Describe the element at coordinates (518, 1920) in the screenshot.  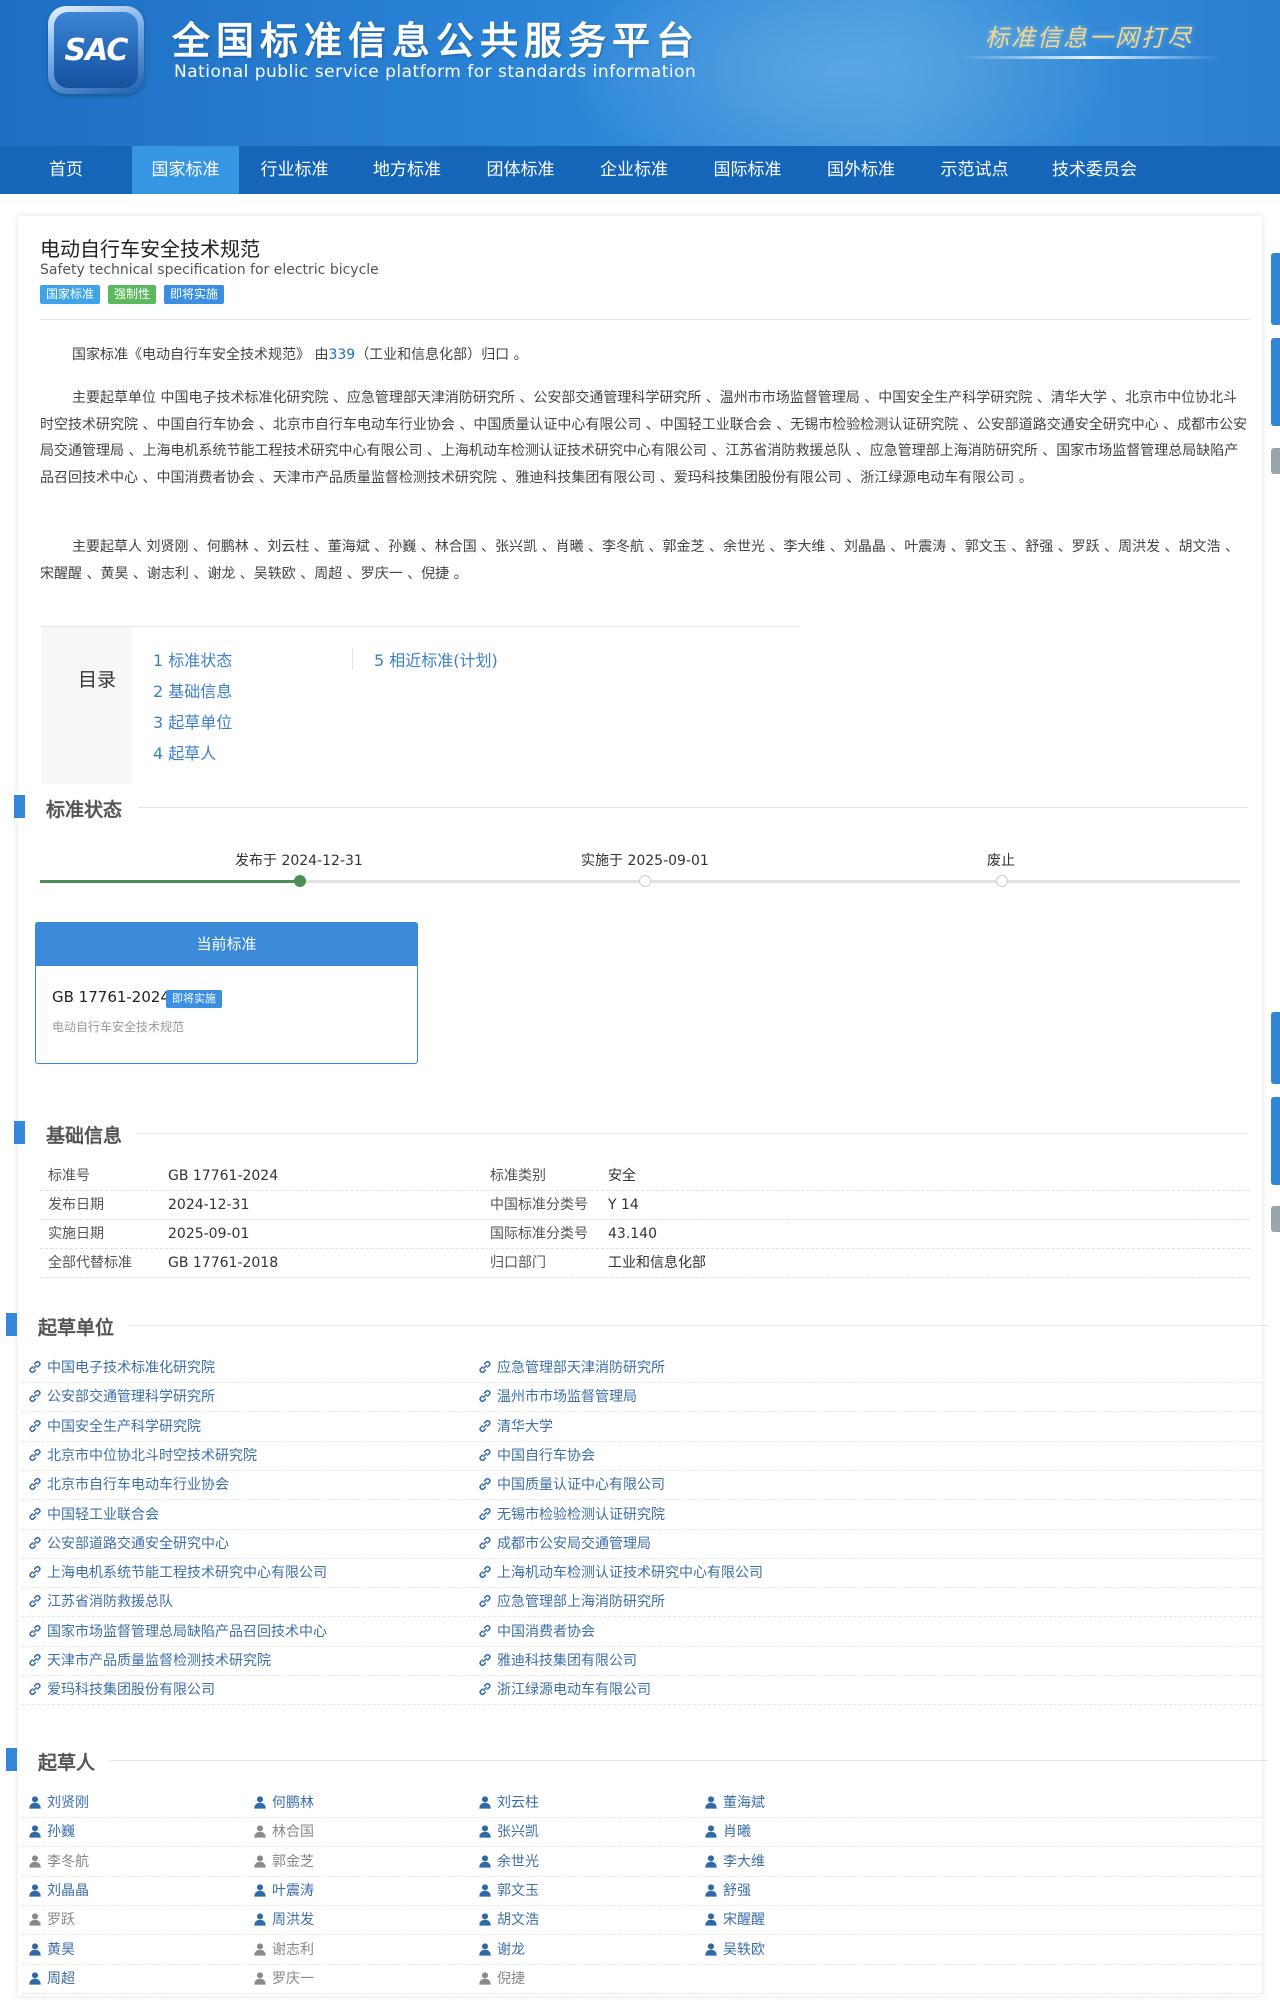
I see `drafter-name: 胡文浩` at that location.